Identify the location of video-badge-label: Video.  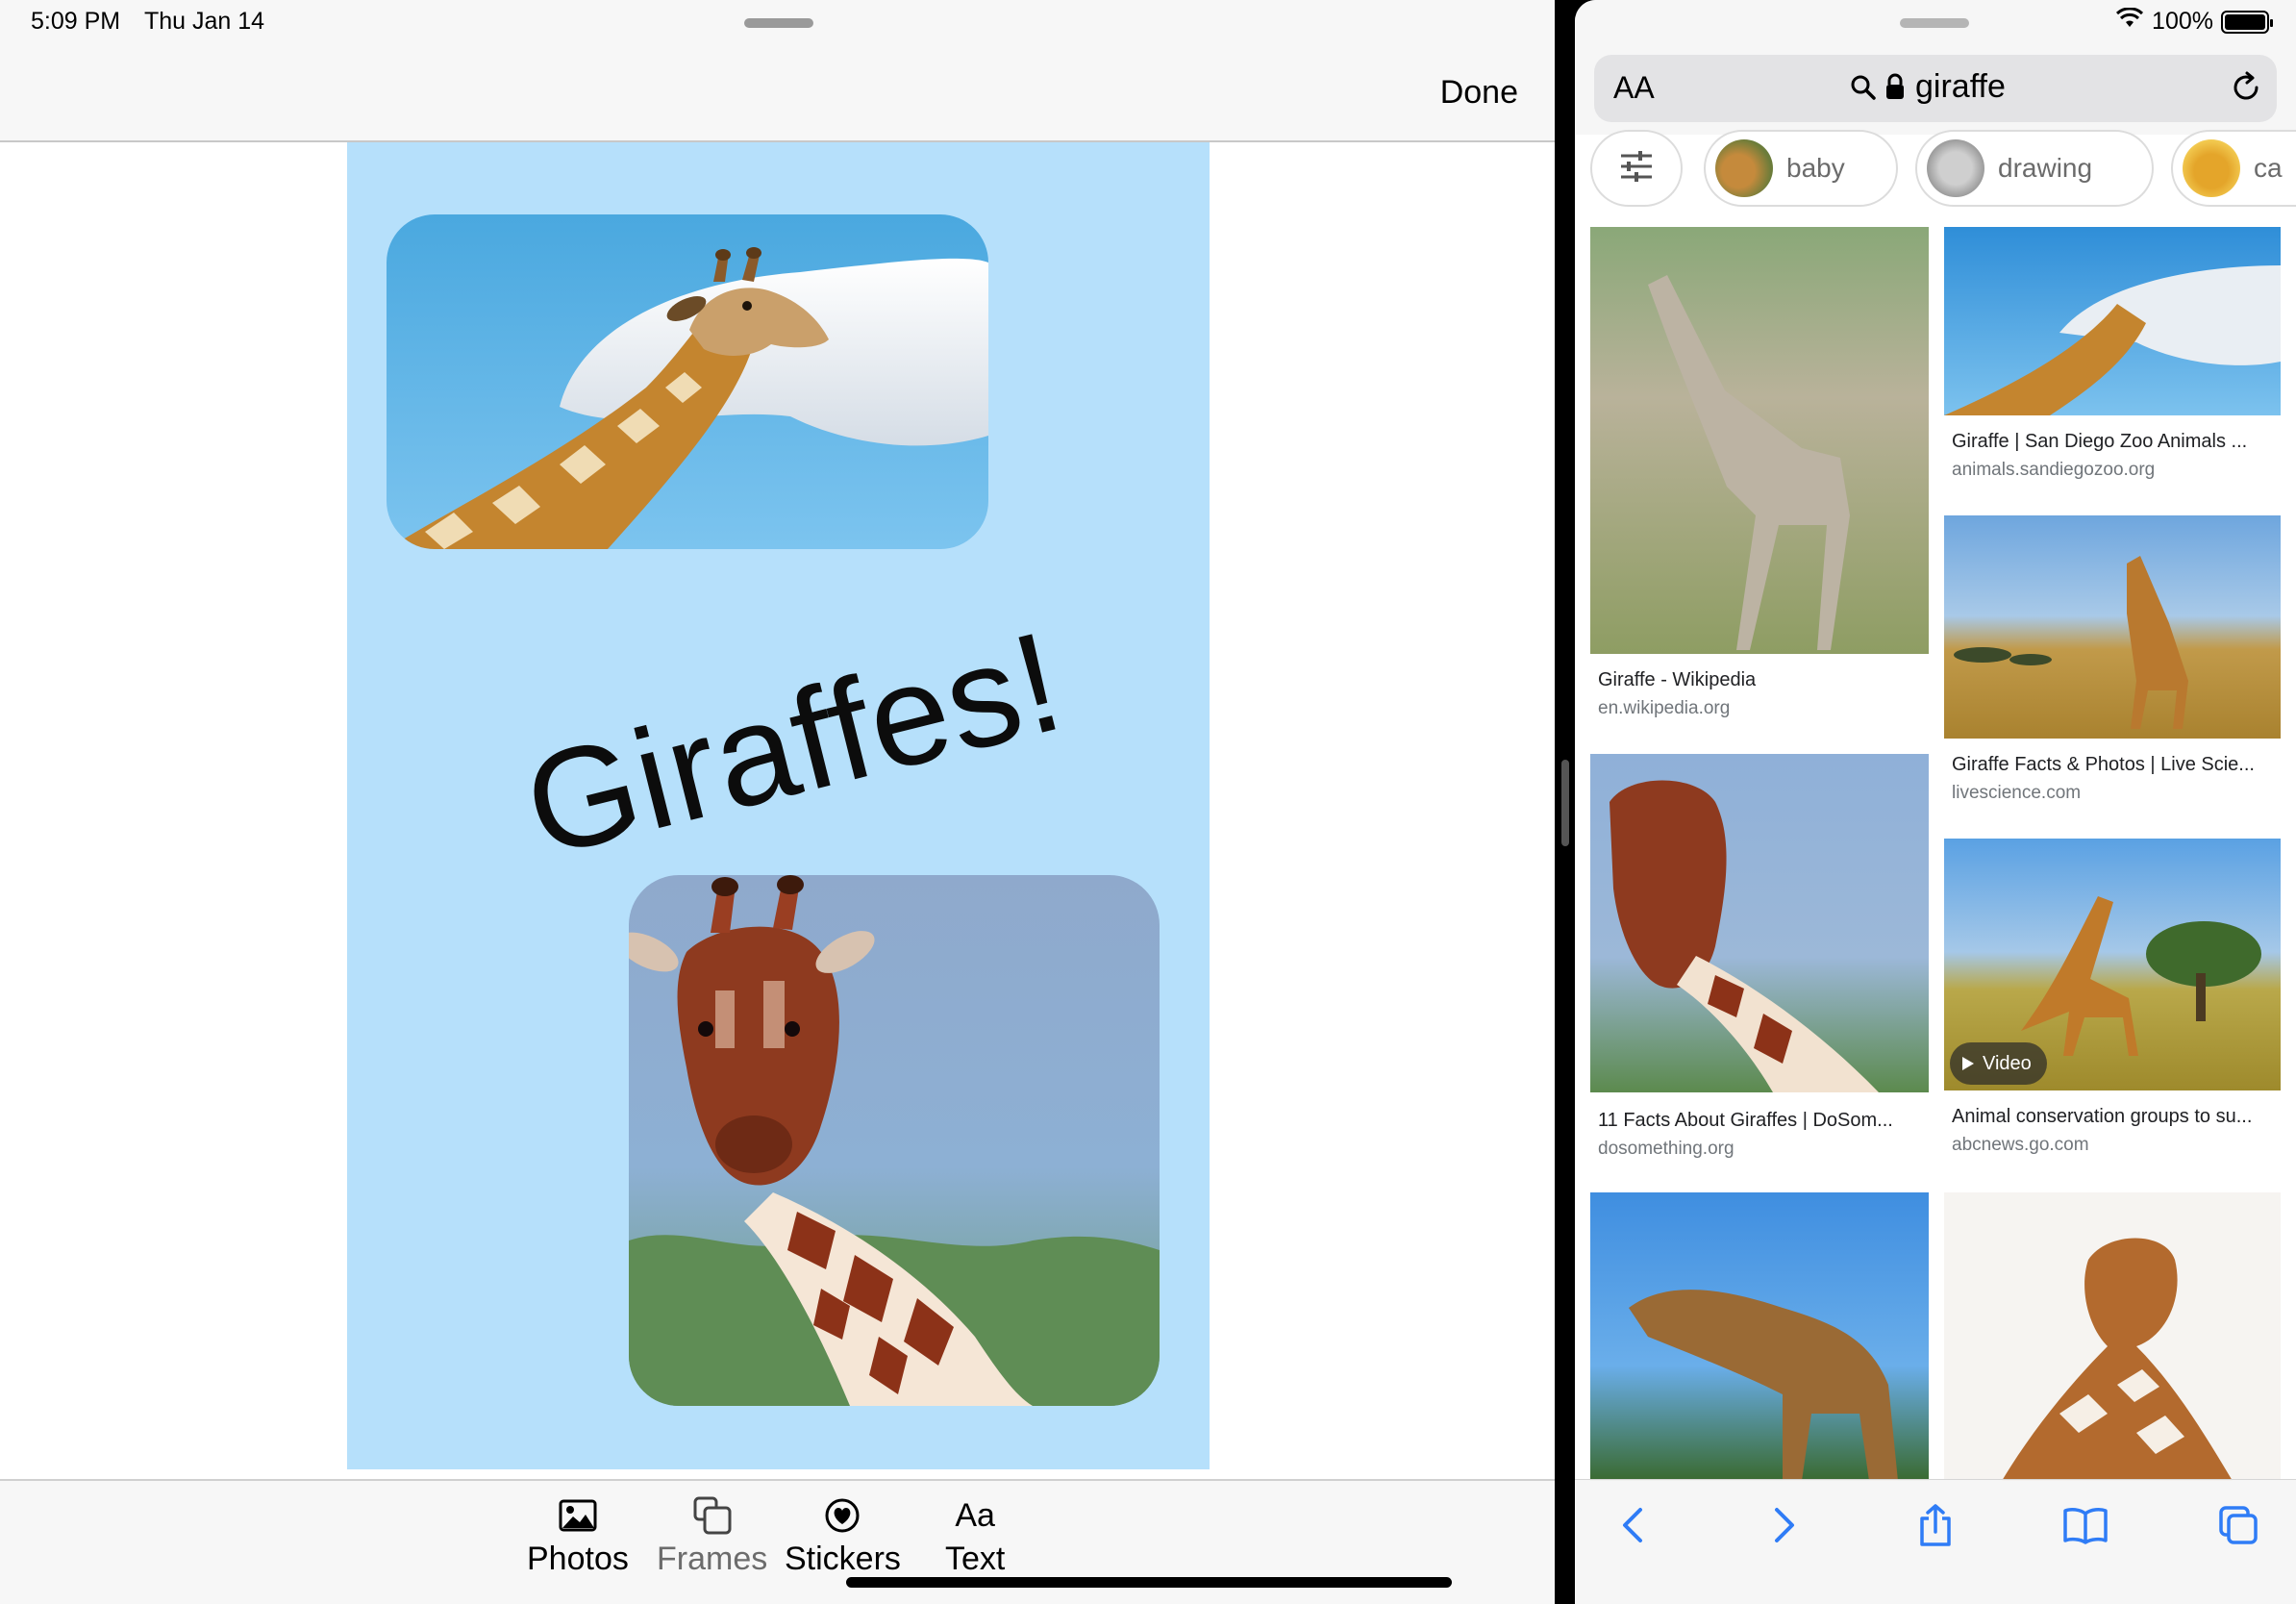
(2007, 1063).